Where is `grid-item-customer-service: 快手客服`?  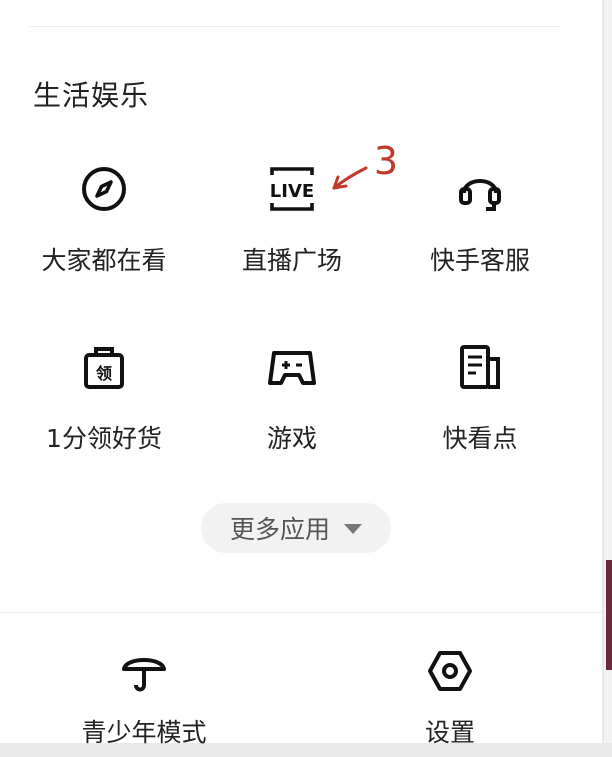 grid-item-customer-service: 快手客服 is located at coordinates (480, 230).